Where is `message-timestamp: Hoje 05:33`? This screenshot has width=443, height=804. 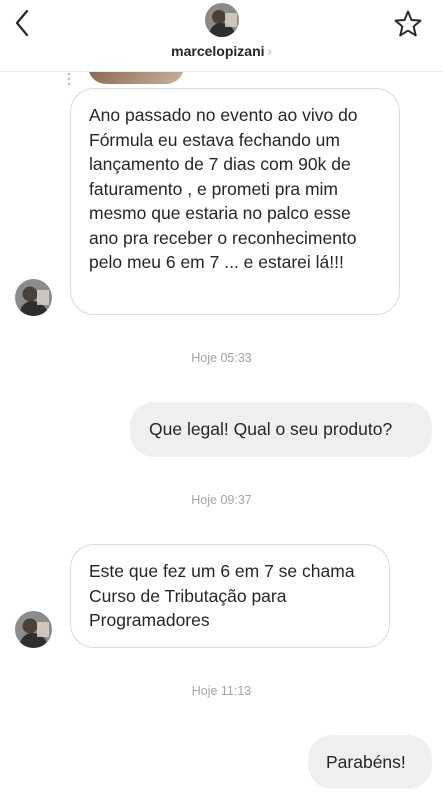 message-timestamp: Hoje 05:33 is located at coordinates (221, 358).